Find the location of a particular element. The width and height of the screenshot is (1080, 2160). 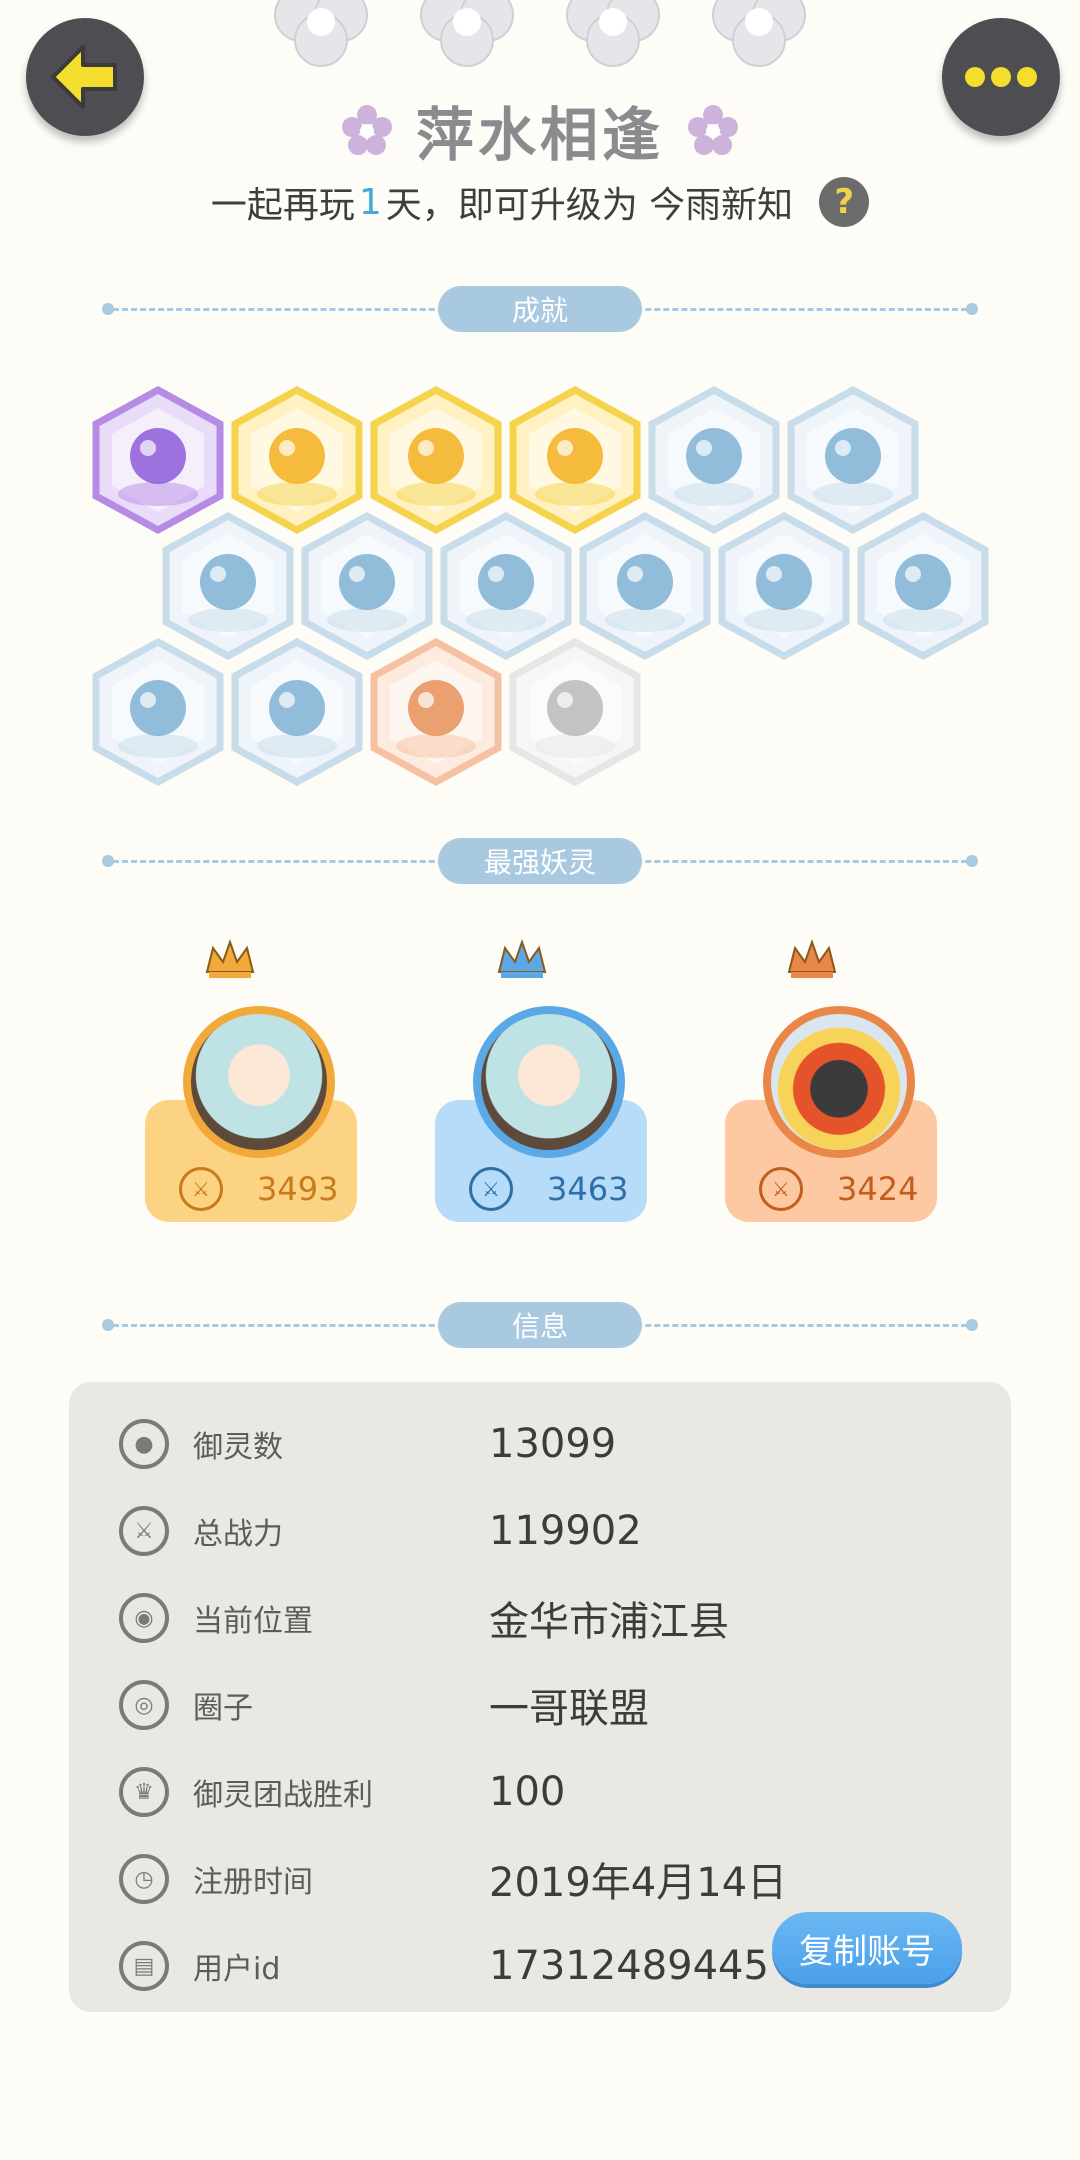

info-value: 一哥联盟 is located at coordinates (569, 1709).